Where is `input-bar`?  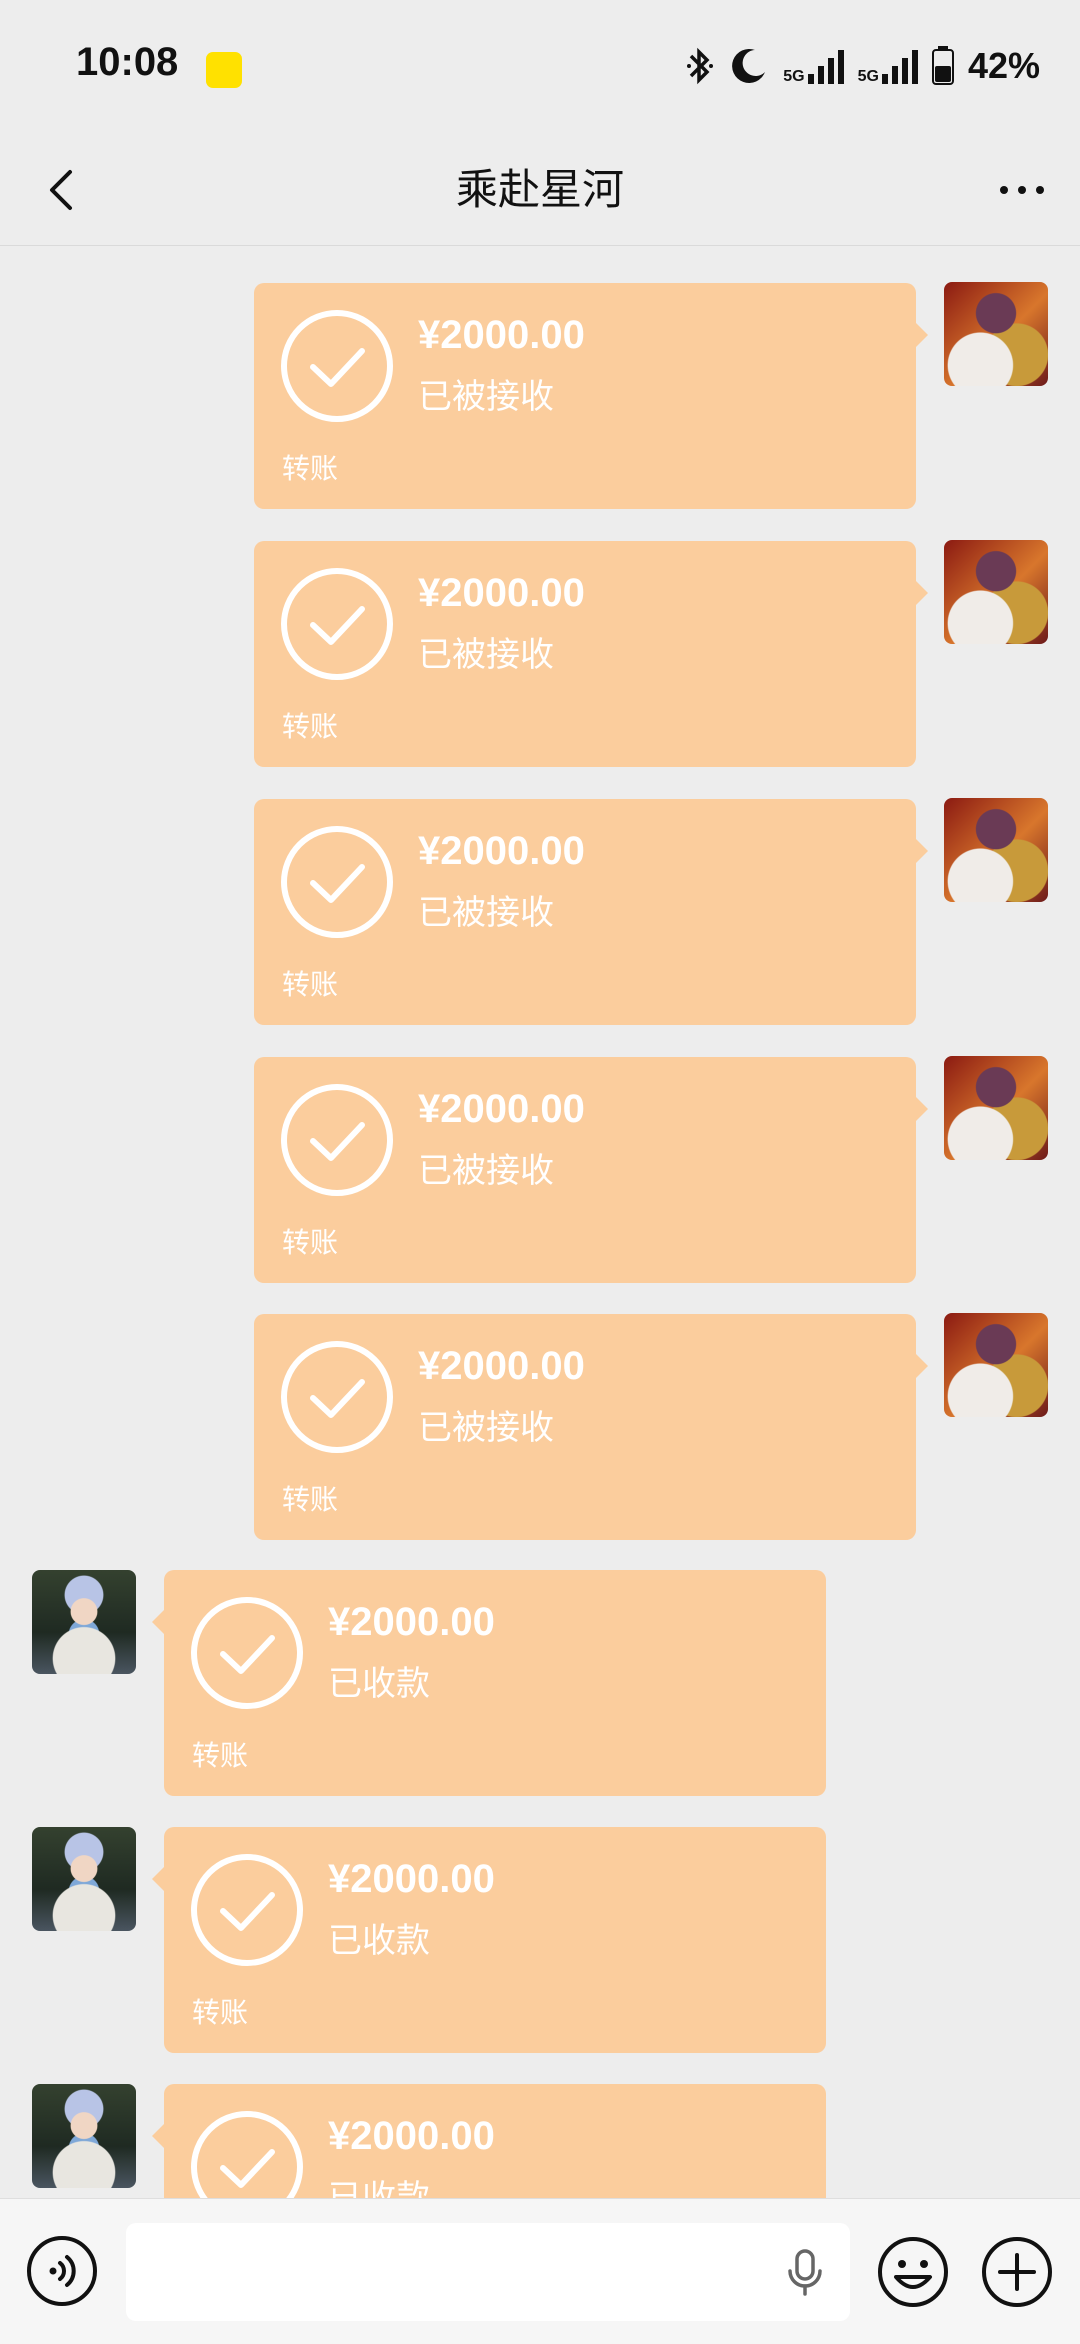
input-bar is located at coordinates (540, 2271).